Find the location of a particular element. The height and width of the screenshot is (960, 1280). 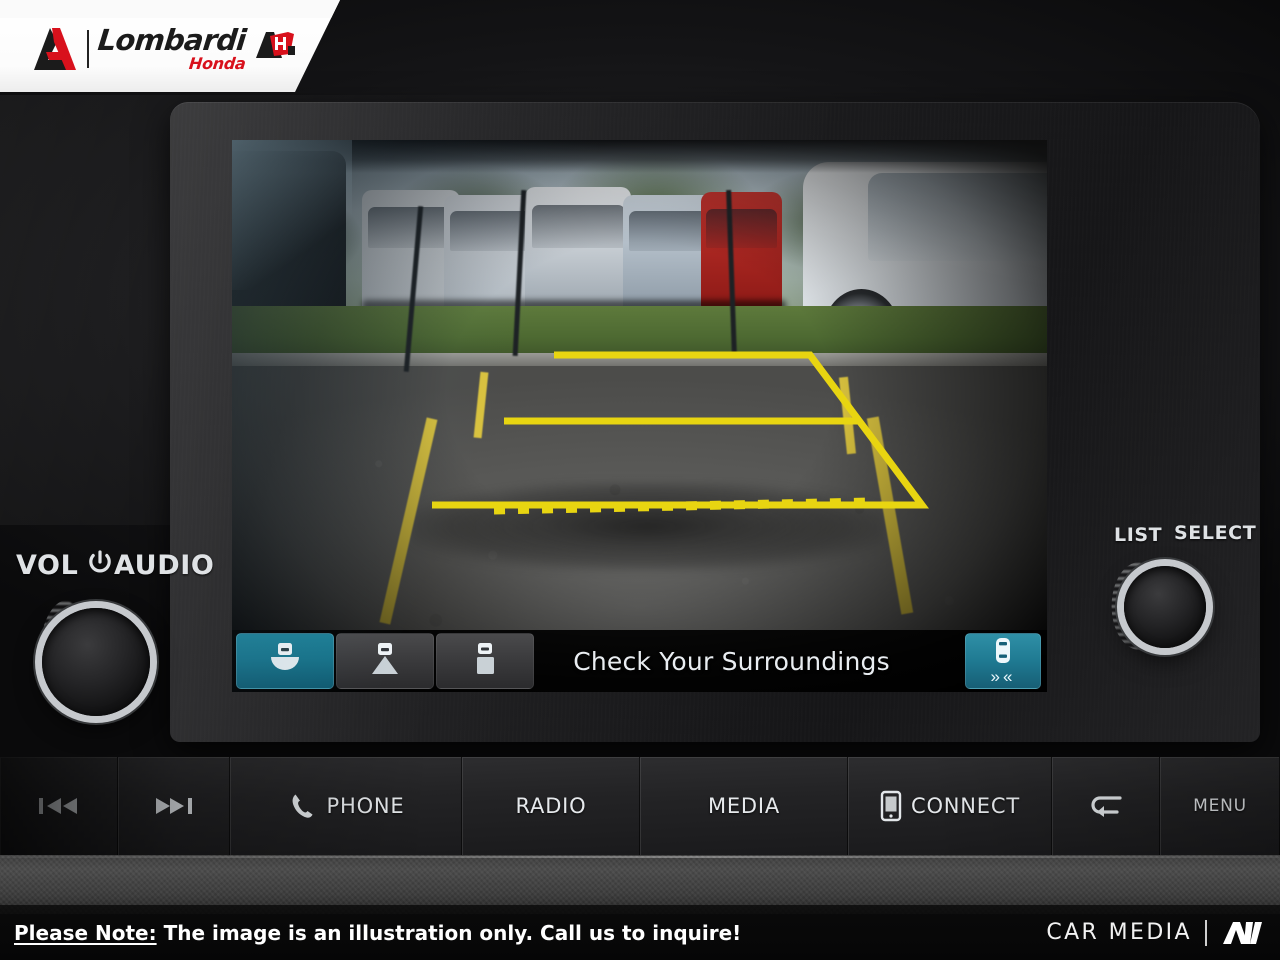

watermark-divider is located at coordinates (1206, 932).